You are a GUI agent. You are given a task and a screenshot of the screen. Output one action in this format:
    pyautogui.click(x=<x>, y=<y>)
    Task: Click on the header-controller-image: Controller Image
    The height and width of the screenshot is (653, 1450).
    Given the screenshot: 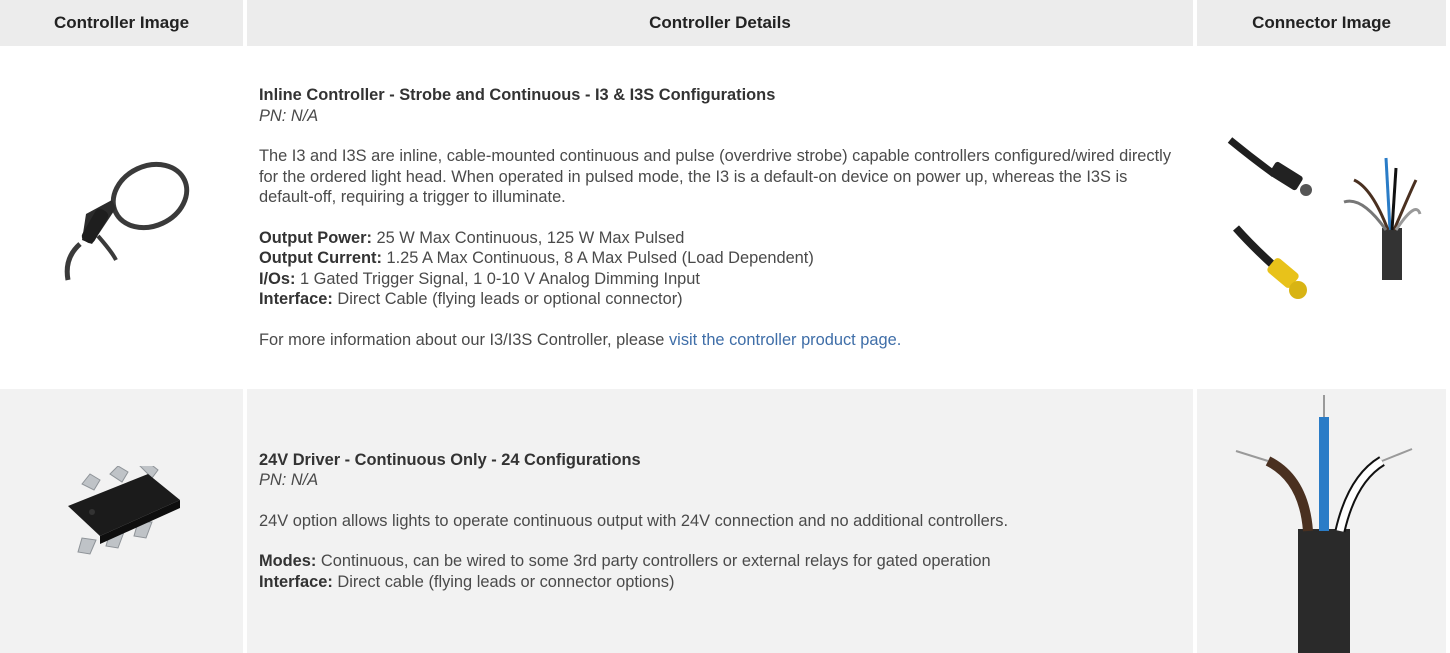 What is the action you would take?
    pyautogui.click(x=121, y=23)
    